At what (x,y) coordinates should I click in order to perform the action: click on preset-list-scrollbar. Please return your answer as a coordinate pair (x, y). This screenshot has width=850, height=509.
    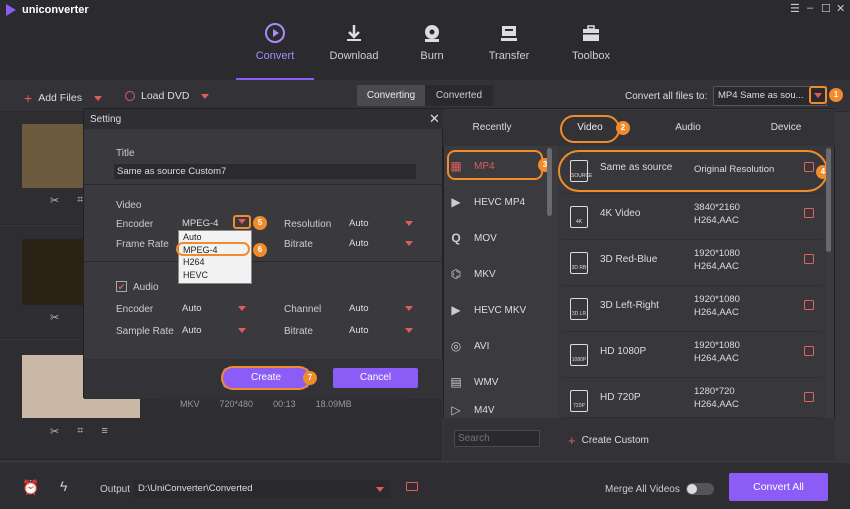
    Looking at the image, I should click on (828, 200).